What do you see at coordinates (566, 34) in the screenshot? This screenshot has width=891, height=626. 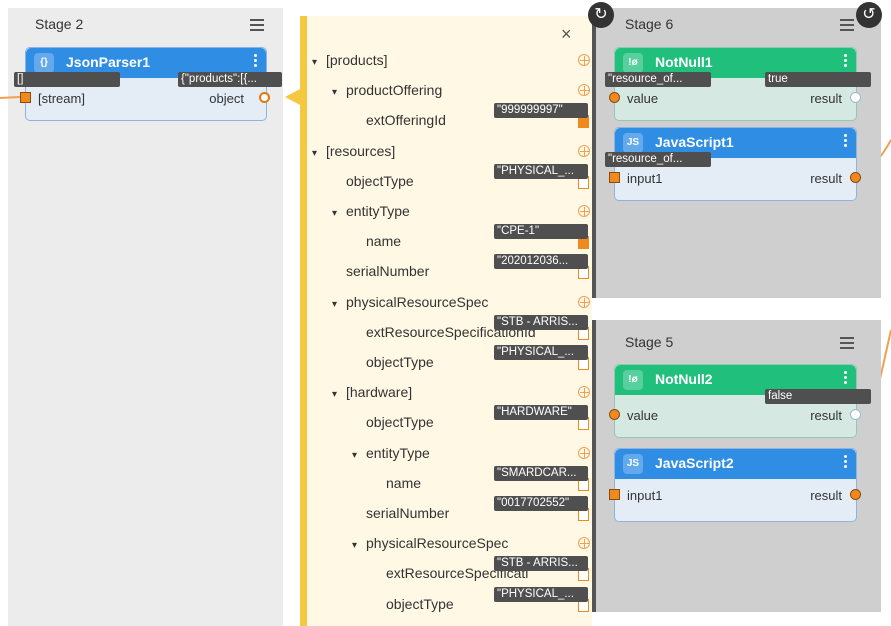 I see `close-icon: ×` at bounding box center [566, 34].